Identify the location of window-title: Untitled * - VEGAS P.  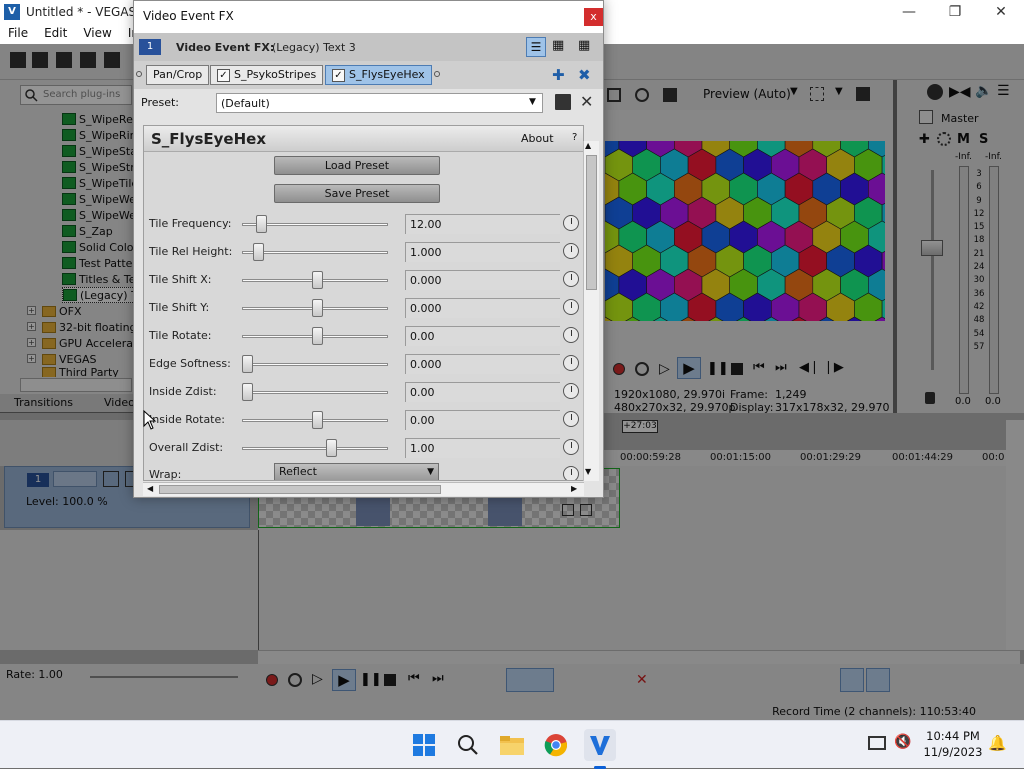
(87, 12).